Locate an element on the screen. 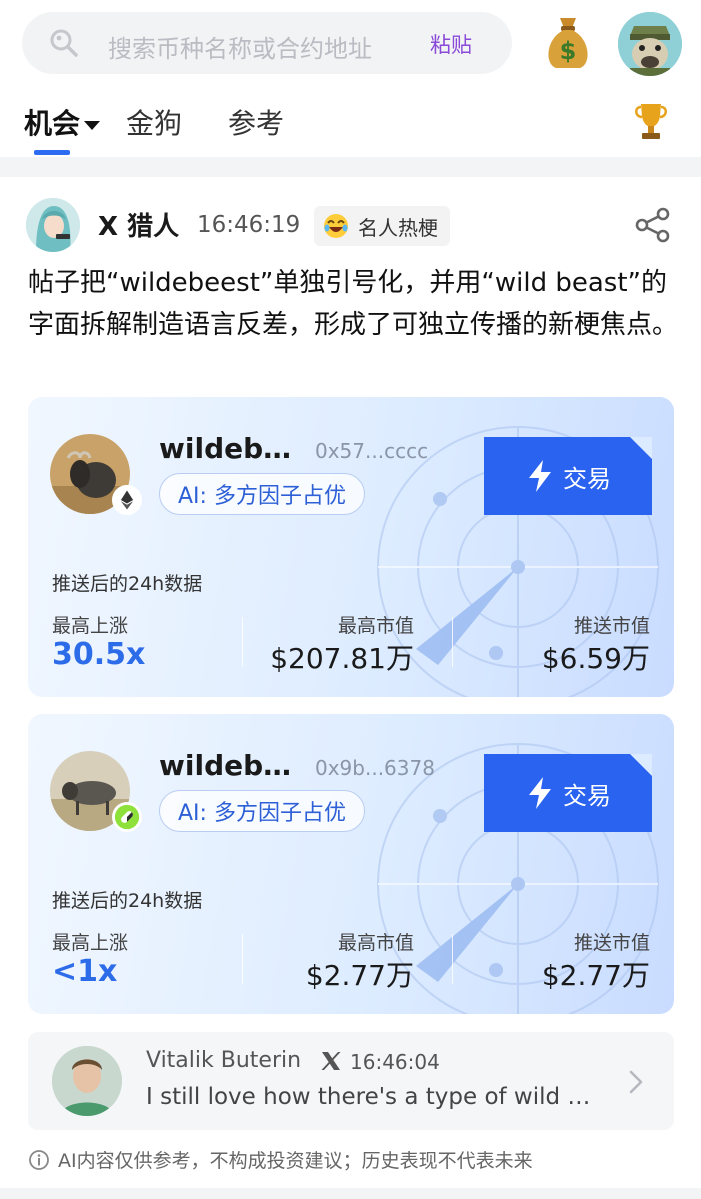  gain-value: 30.5x is located at coordinates (99, 654).